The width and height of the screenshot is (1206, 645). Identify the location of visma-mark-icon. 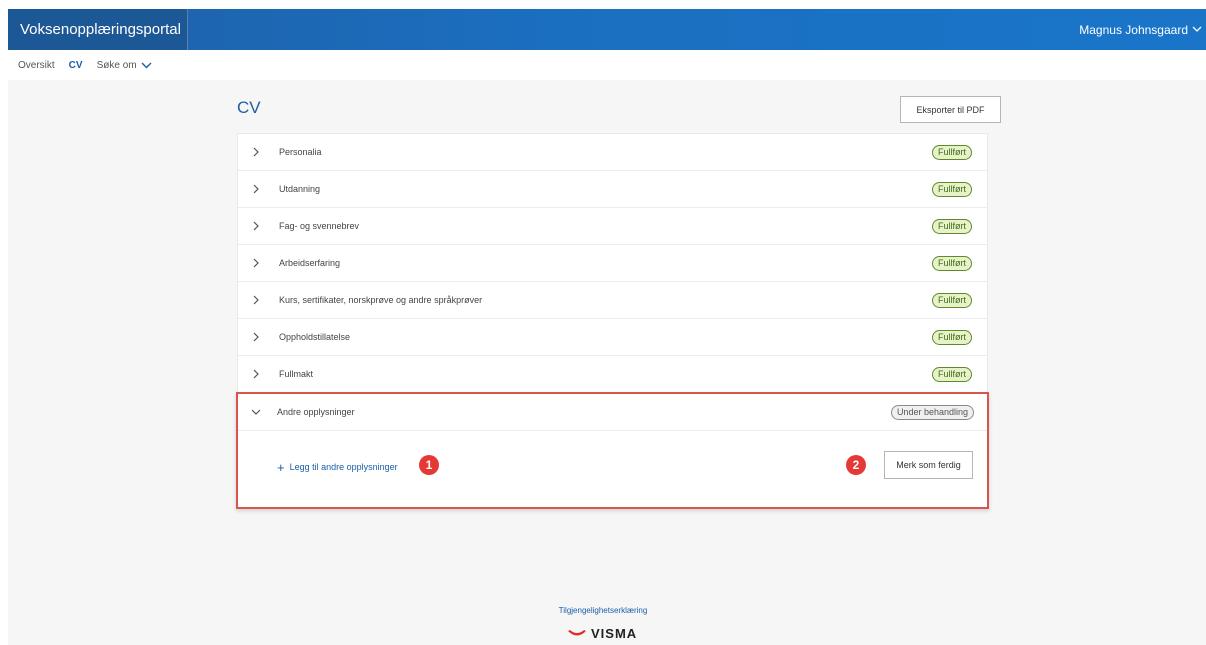
(577, 632).